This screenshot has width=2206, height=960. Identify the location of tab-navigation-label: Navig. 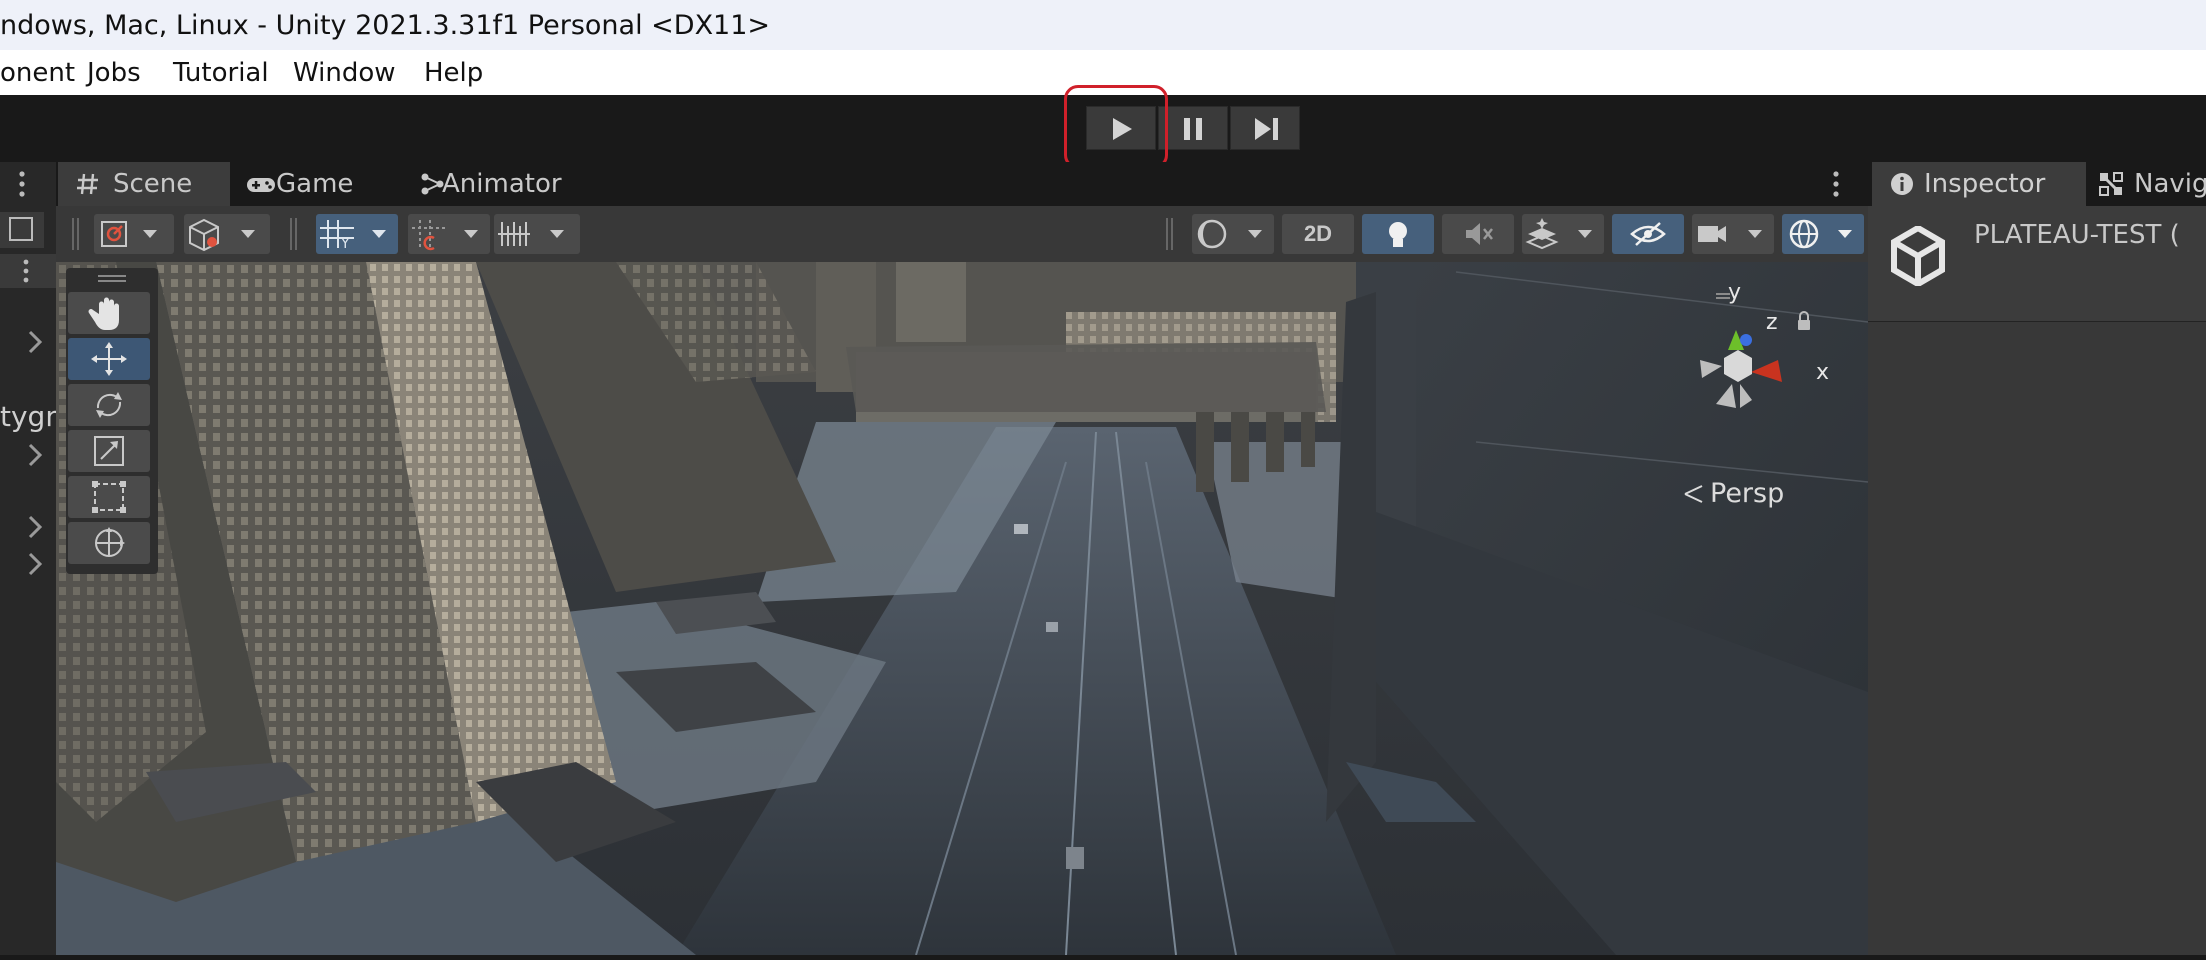
(2170, 184).